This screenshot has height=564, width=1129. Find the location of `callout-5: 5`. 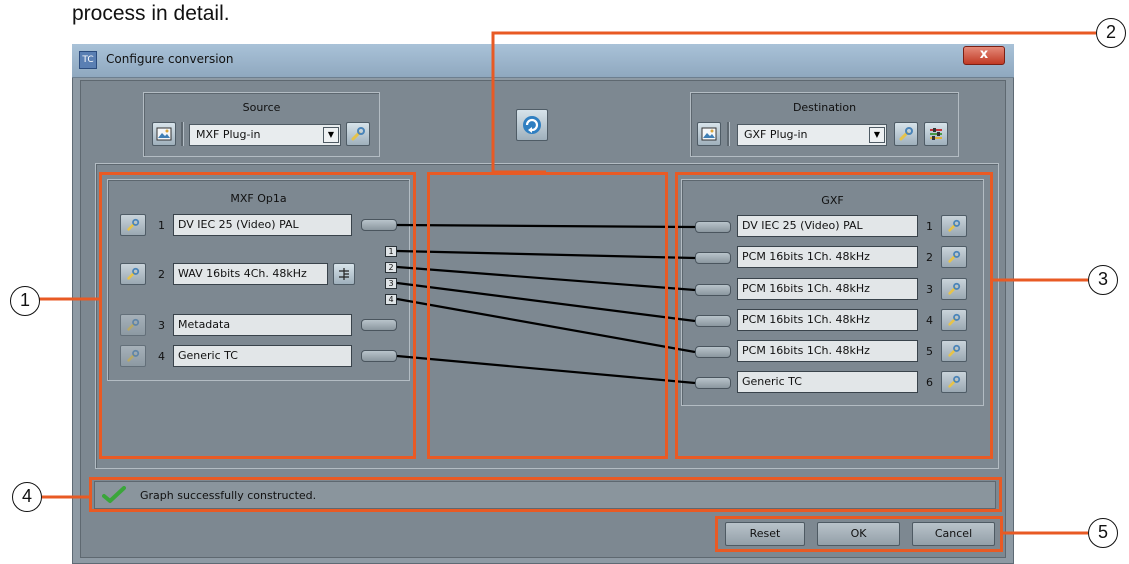

callout-5: 5 is located at coordinates (1103, 533).